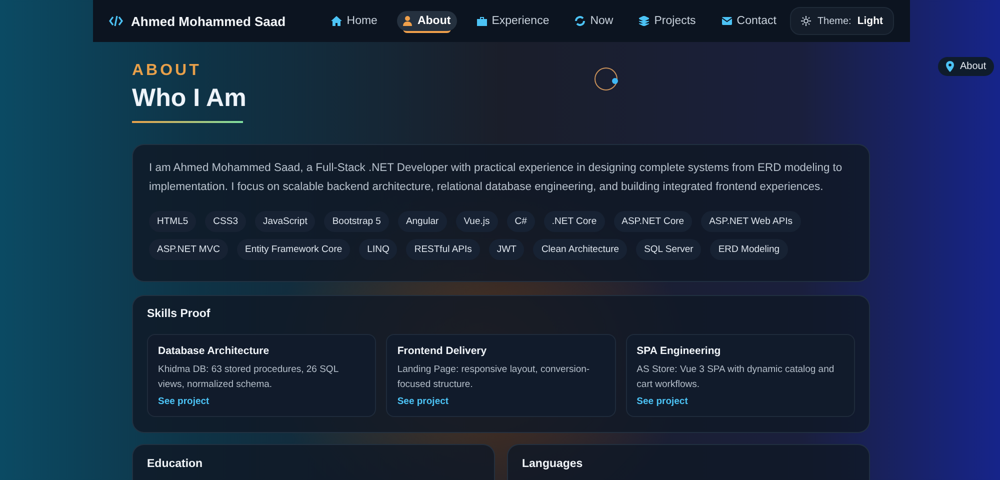  Describe the element at coordinates (607, 80) in the screenshot. I see `cursor-ring-icon` at that location.